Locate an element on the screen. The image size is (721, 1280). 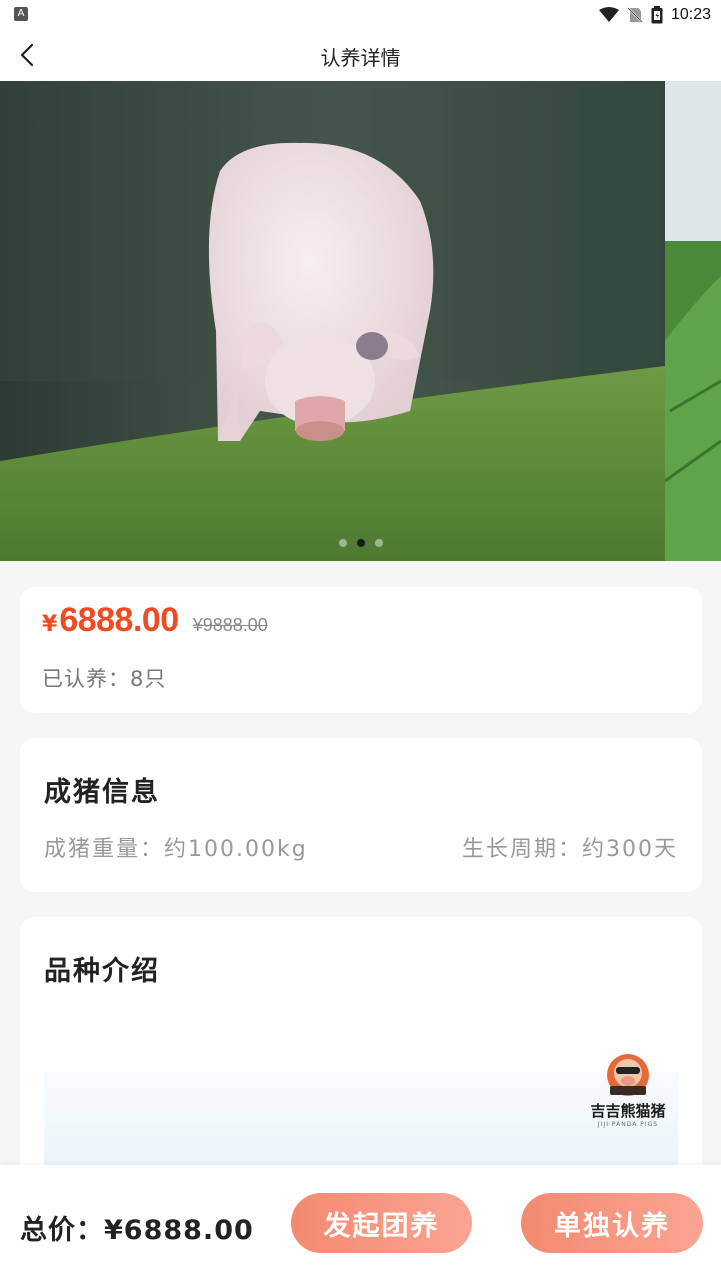
status-time: 10:23 is located at coordinates (690, 14).